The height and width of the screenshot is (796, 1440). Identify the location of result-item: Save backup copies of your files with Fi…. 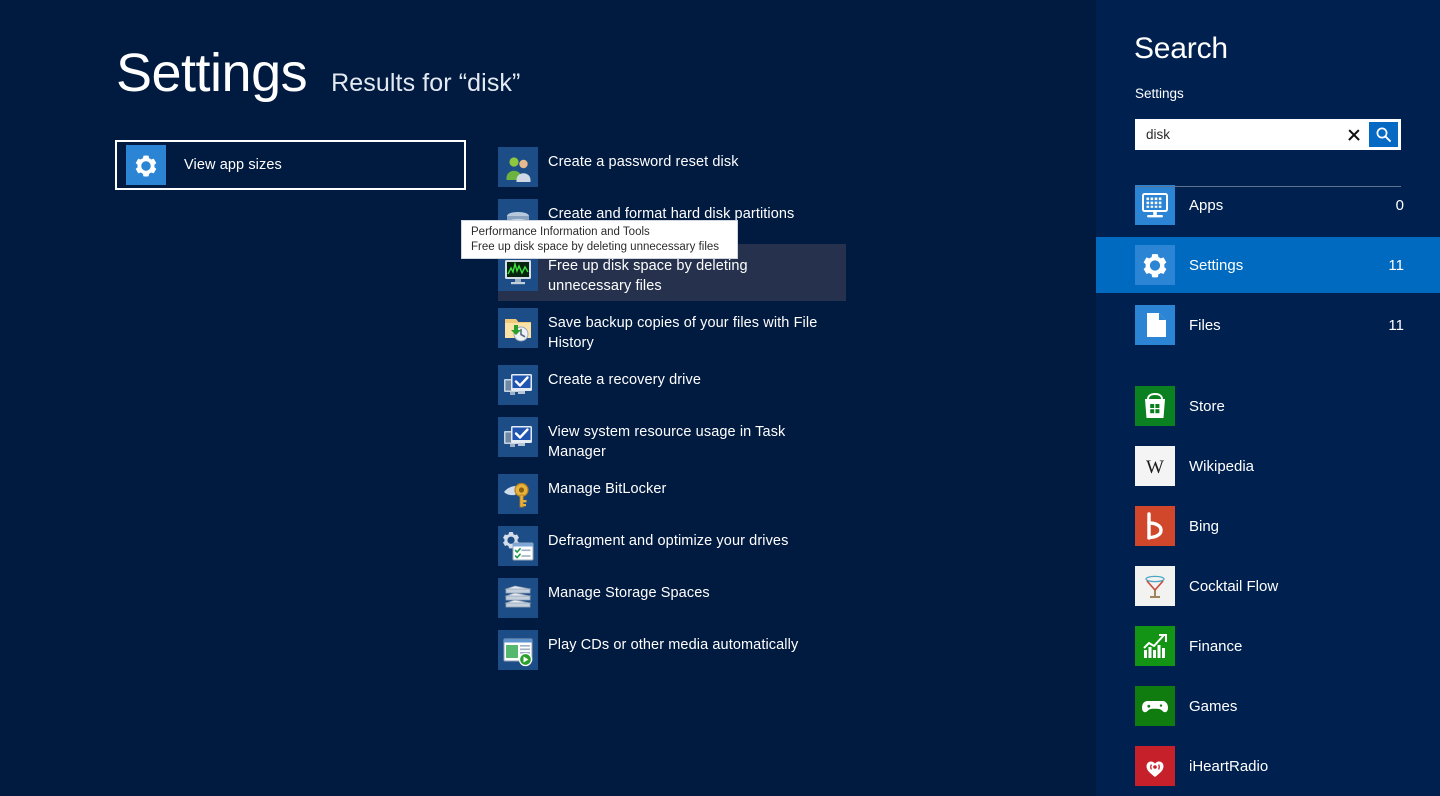
(672, 329).